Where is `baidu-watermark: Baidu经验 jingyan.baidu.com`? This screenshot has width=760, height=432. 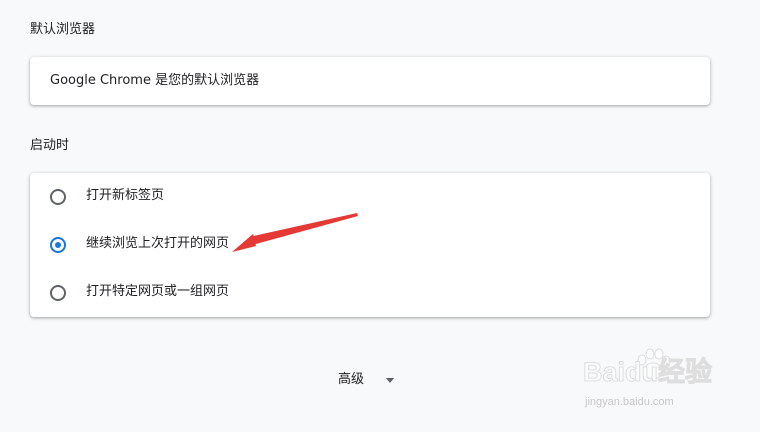 baidu-watermark: Baidu经验 jingyan.baidu.com is located at coordinates (660, 382).